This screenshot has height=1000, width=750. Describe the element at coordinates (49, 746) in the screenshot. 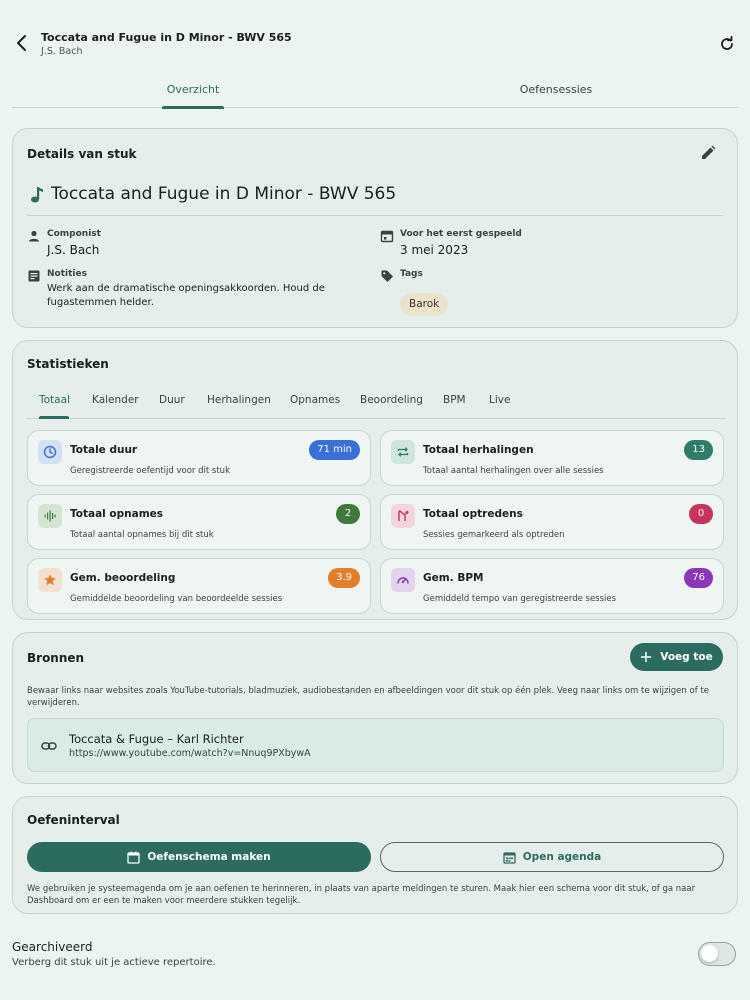

I see `link-icon` at that location.